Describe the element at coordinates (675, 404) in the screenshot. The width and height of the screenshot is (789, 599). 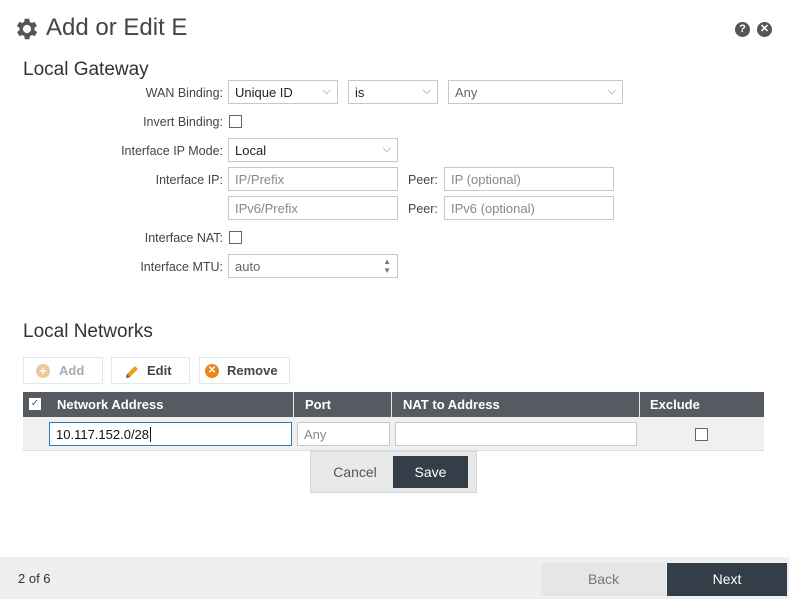
I see `column-exclude: Exclude` at that location.